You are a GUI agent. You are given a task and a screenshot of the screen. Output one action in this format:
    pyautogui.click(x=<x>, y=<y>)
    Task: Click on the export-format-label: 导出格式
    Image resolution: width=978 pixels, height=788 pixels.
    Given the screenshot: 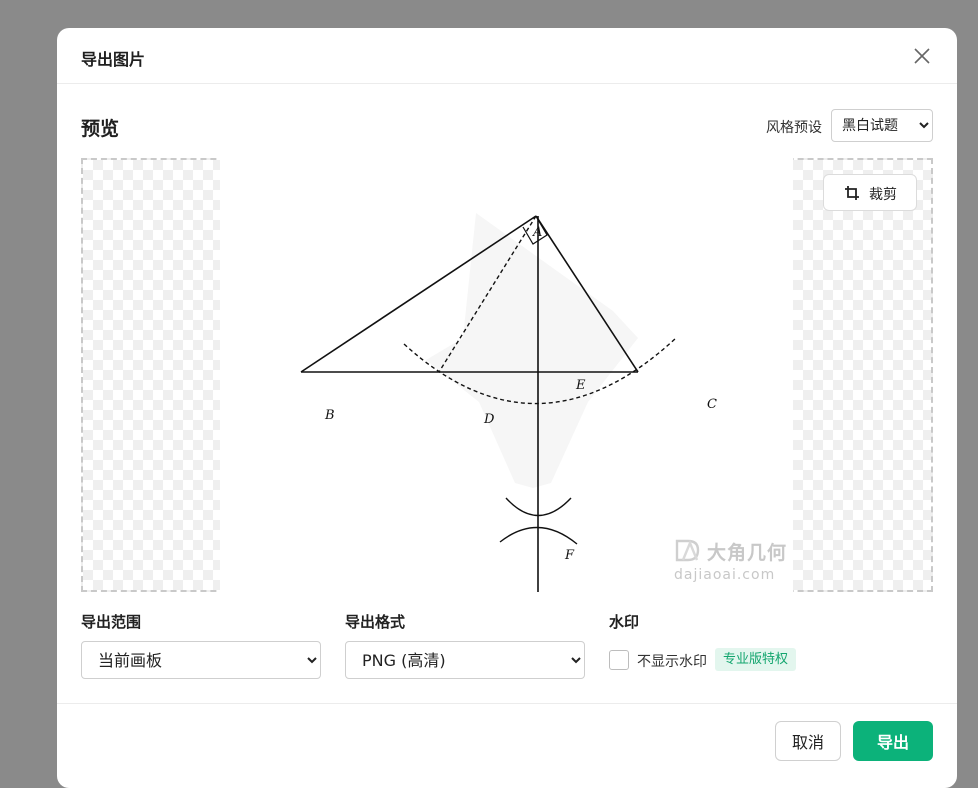 What is the action you would take?
    pyautogui.click(x=375, y=622)
    